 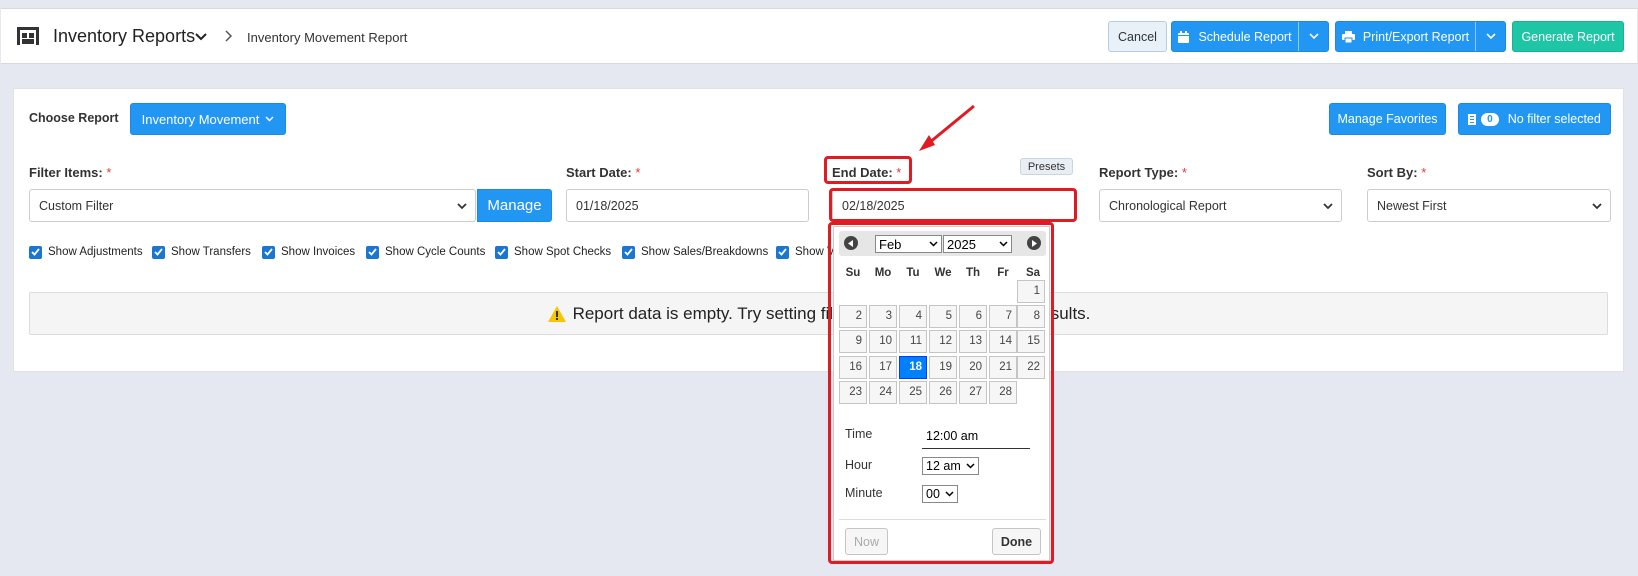 I want to click on annotation-arrow, so click(x=947, y=127).